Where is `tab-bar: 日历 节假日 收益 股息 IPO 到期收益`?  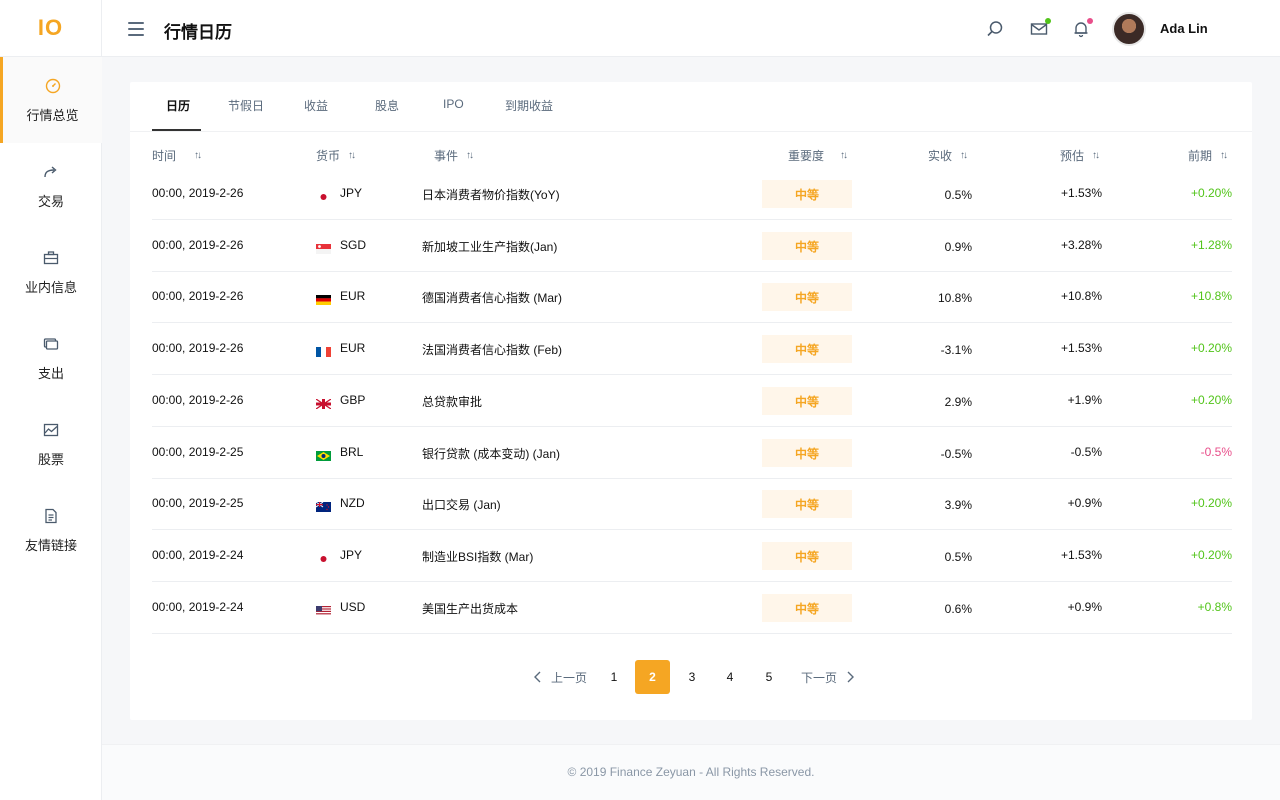
tab-bar: 日历 节假日 收益 股息 IPO 到期收益 is located at coordinates (691, 107).